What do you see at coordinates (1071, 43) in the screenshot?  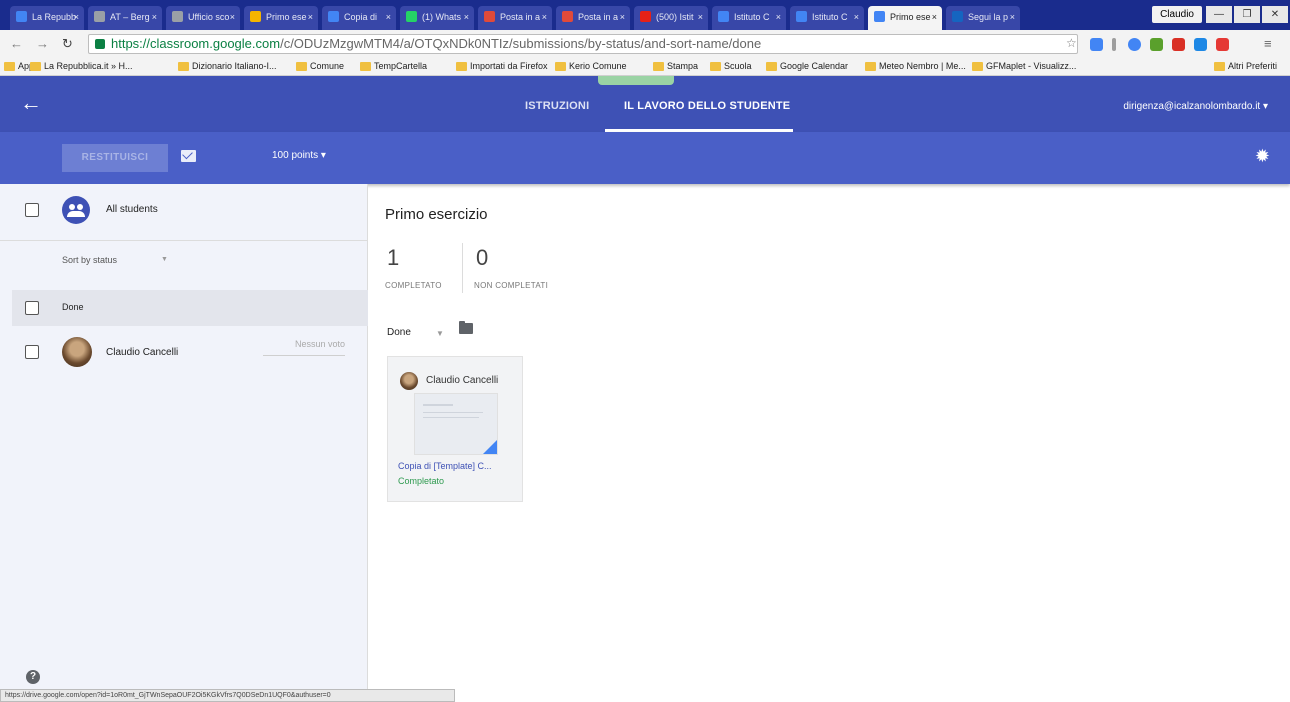 I see `star-icon: ☆` at bounding box center [1071, 43].